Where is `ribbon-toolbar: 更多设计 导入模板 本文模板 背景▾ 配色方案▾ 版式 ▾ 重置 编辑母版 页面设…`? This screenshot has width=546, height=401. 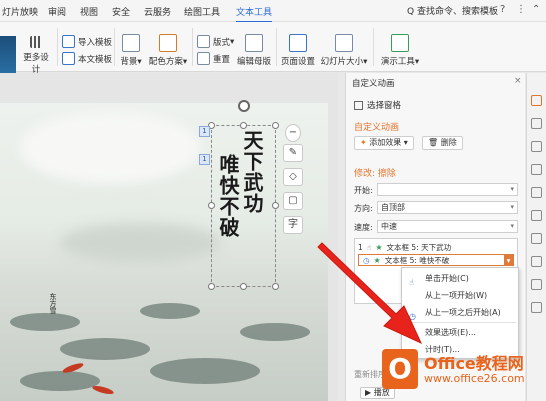
ribbon-toolbar: 更多设计 导入模板 本文模板 背景▾ 配色方案▾ 版式 ▾ 重置 编辑母版 页面设… is located at coordinates (273, 48).